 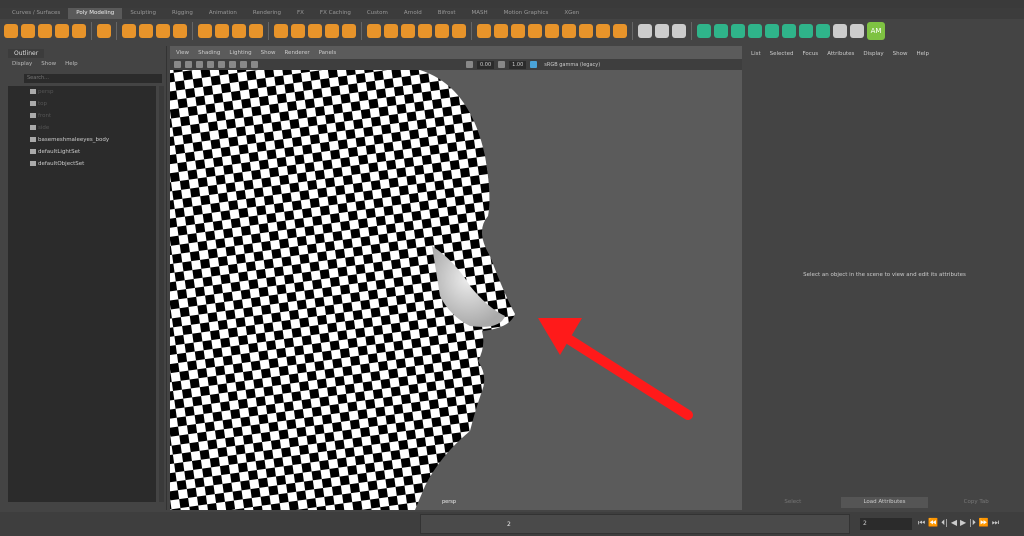 What do you see at coordinates (976, 502) in the screenshot?
I see `copy-tab-button: Copy Tab` at bounding box center [976, 502].